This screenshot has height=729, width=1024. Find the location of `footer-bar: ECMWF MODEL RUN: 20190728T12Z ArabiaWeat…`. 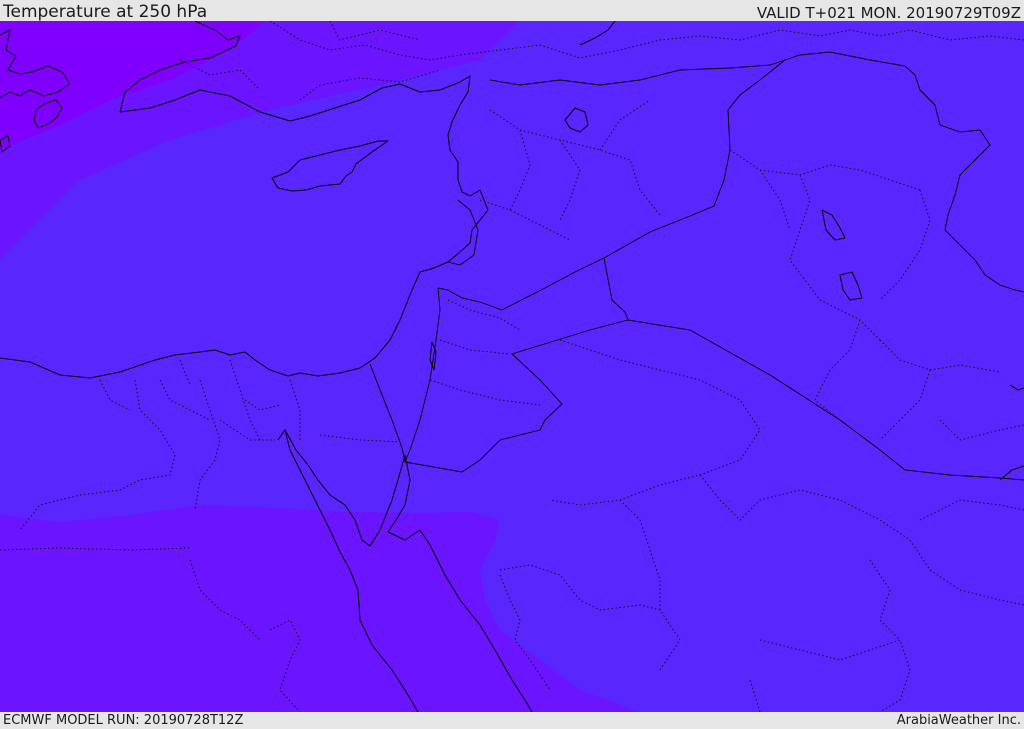

footer-bar: ECMWF MODEL RUN: 20190728T12Z ArabiaWeat… is located at coordinates (512, 720).